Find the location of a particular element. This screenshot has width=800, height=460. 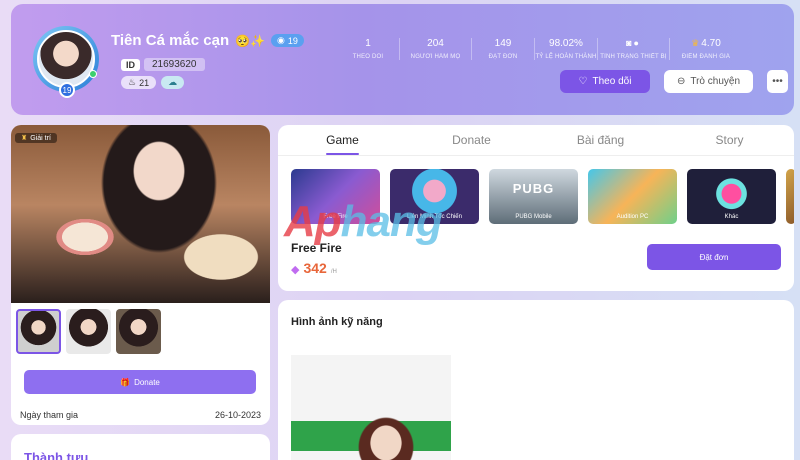

tab-game: Game is located at coordinates (342, 140).